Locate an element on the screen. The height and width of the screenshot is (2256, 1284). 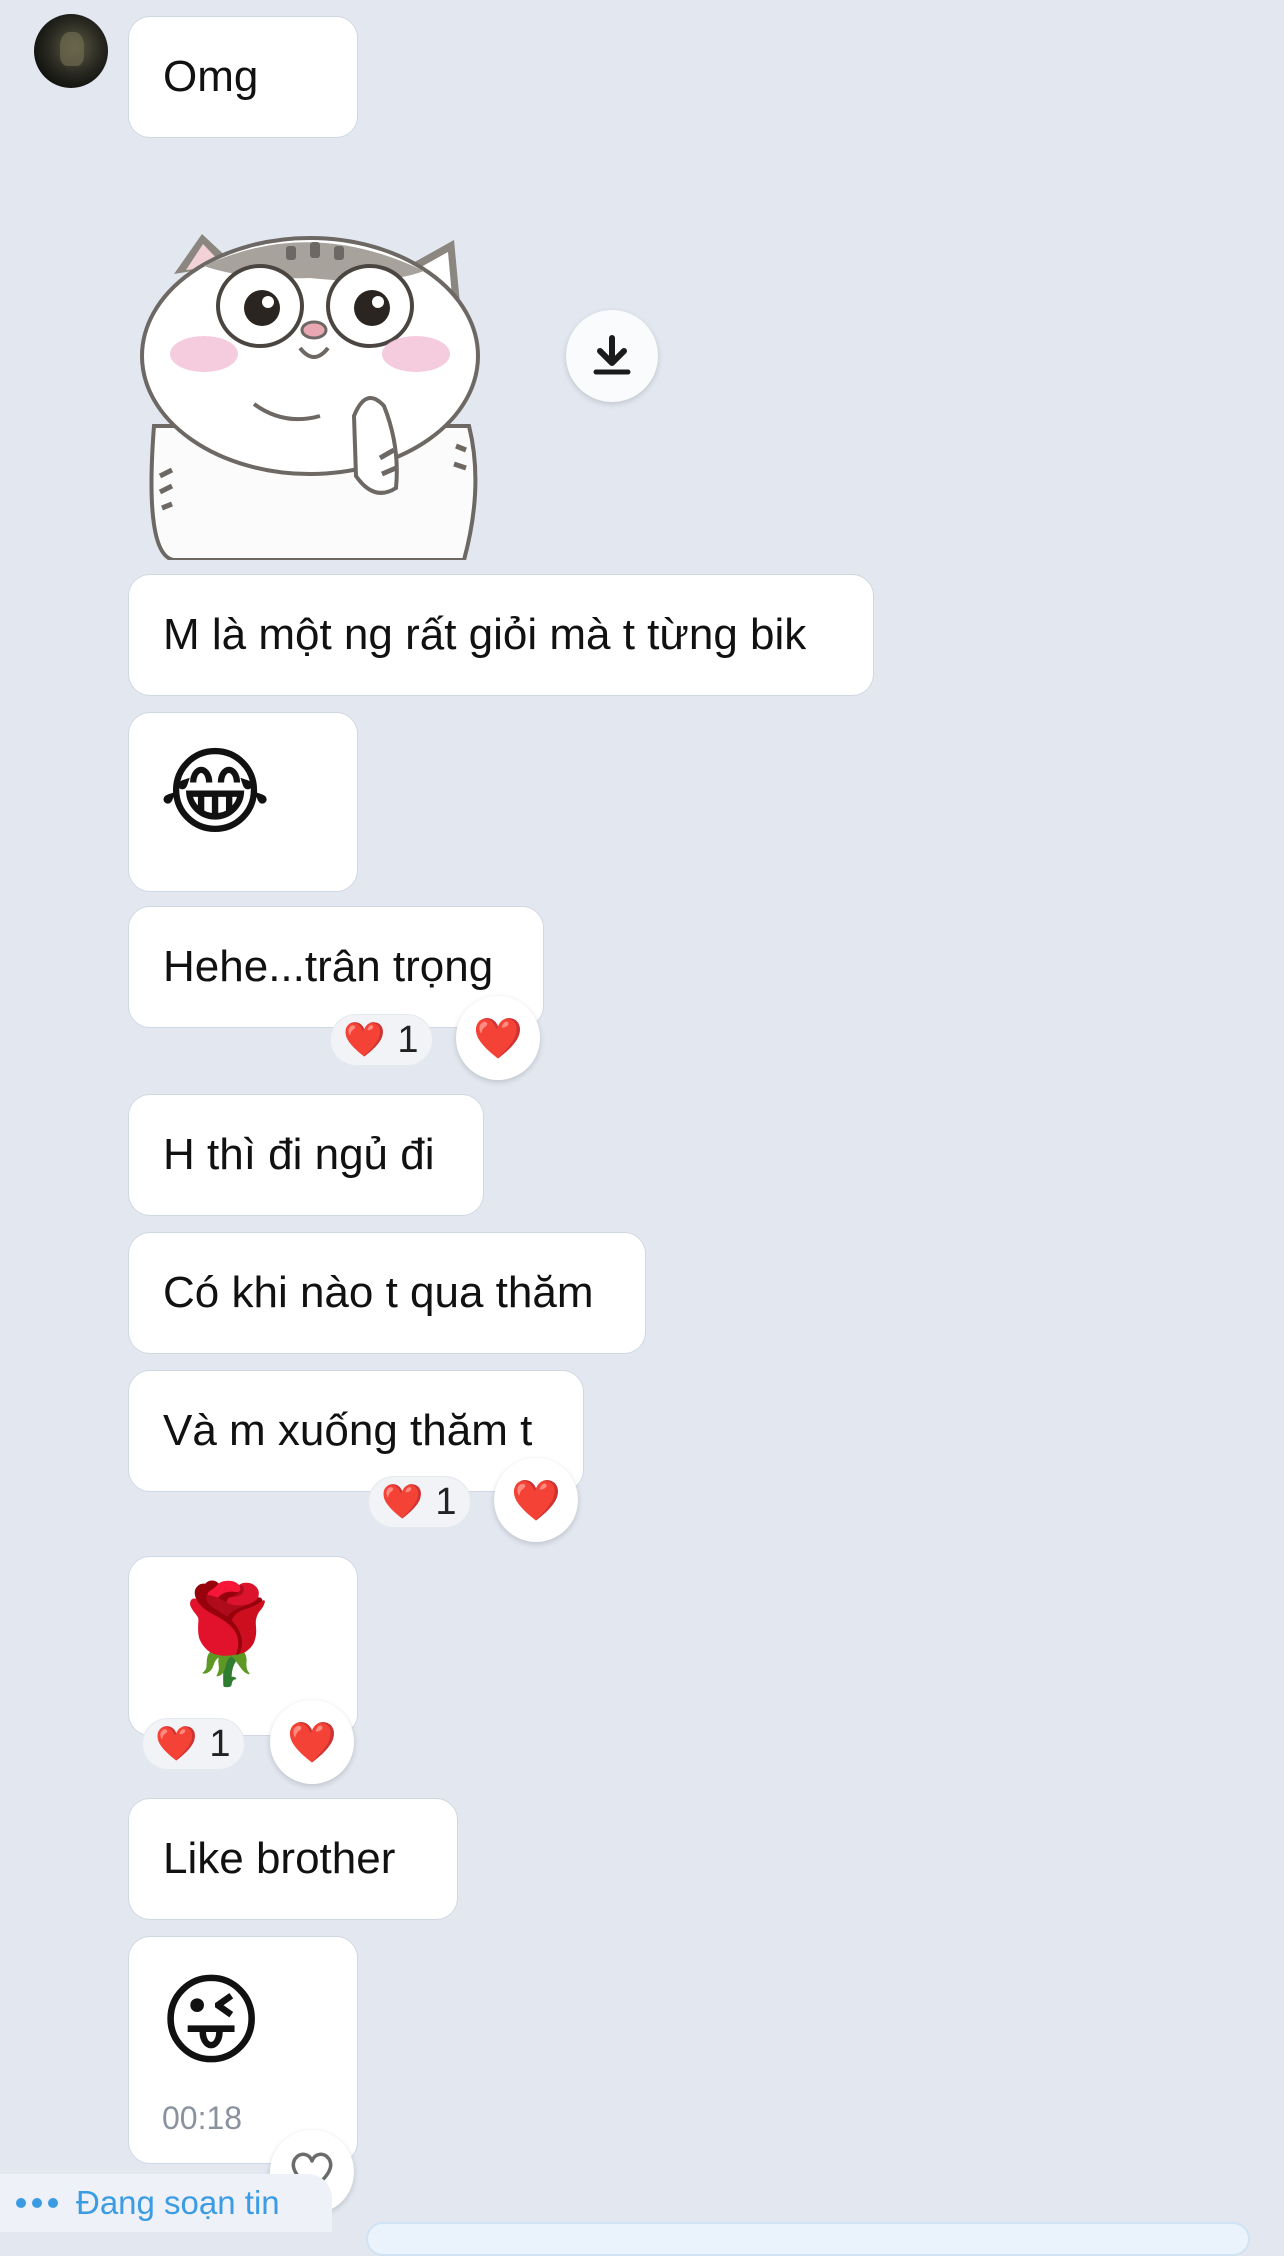
laughing-emoji: 😂 is located at coordinates (215, 792).